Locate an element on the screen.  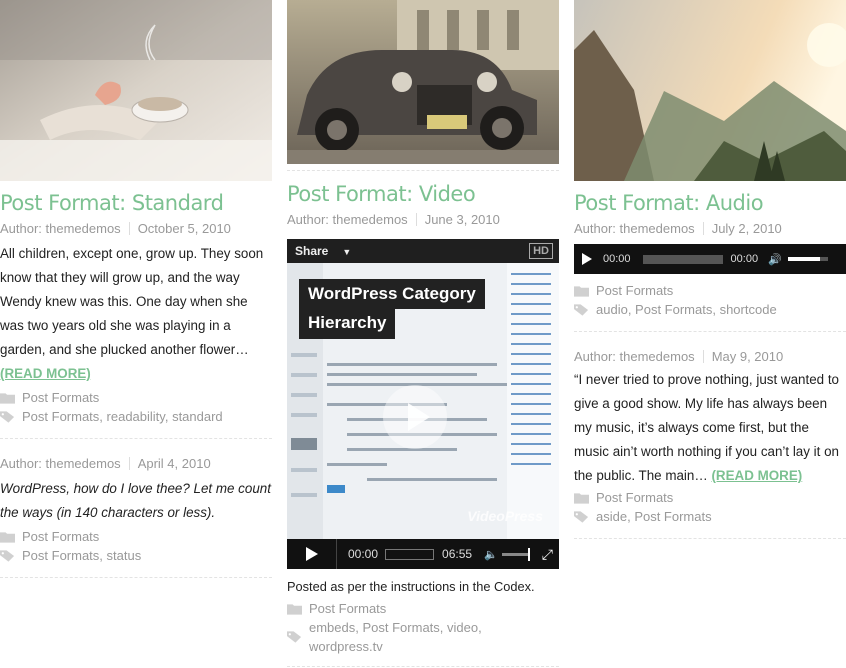
chevron-down-icon: ▼ is located at coordinates (347, 252).